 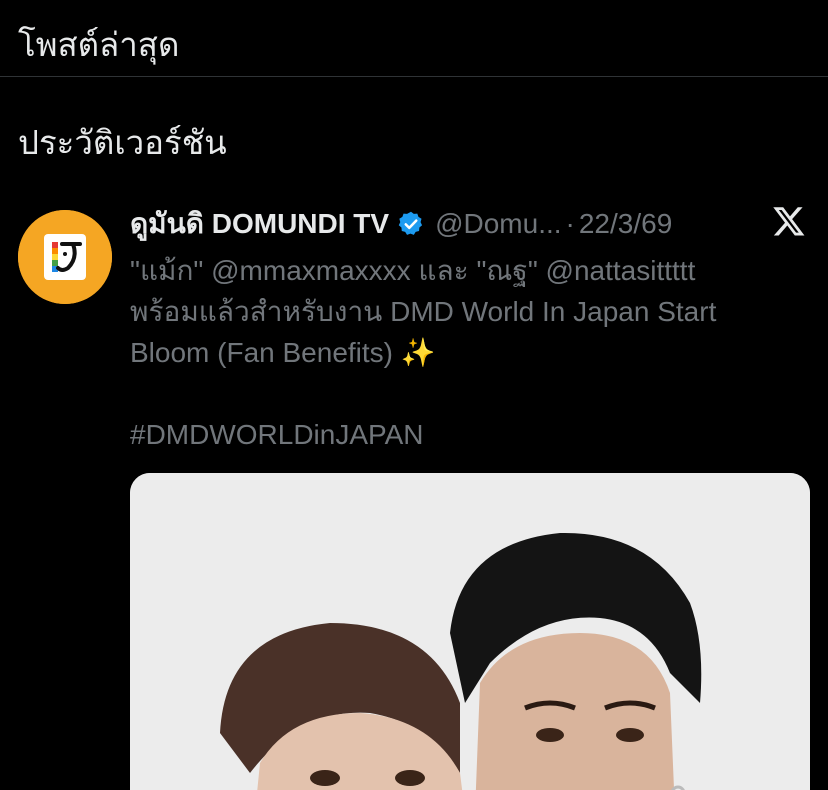 I want to click on display-name: ดูมันดิ DOMUNDI TV, so click(x=259, y=224).